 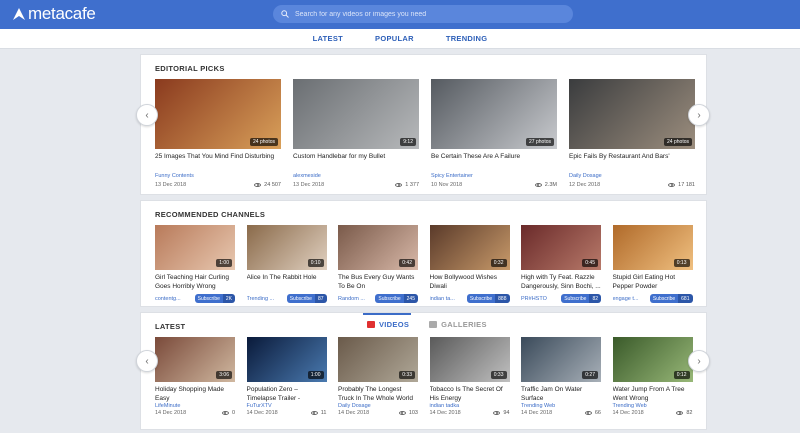 I want to click on tab-trending: TRENDING, so click(x=467, y=38).